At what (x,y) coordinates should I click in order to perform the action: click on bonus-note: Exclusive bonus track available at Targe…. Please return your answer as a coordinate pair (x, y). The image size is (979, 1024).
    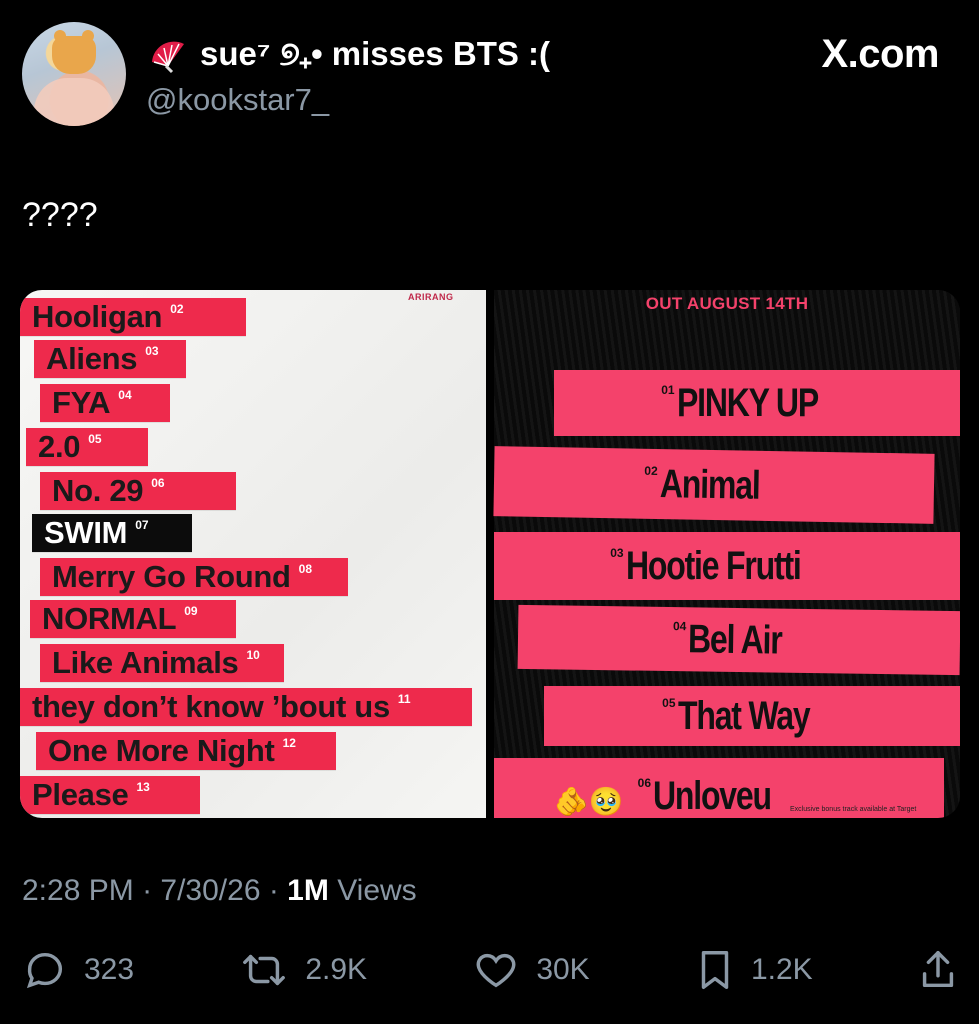
    Looking at the image, I should click on (853, 809).